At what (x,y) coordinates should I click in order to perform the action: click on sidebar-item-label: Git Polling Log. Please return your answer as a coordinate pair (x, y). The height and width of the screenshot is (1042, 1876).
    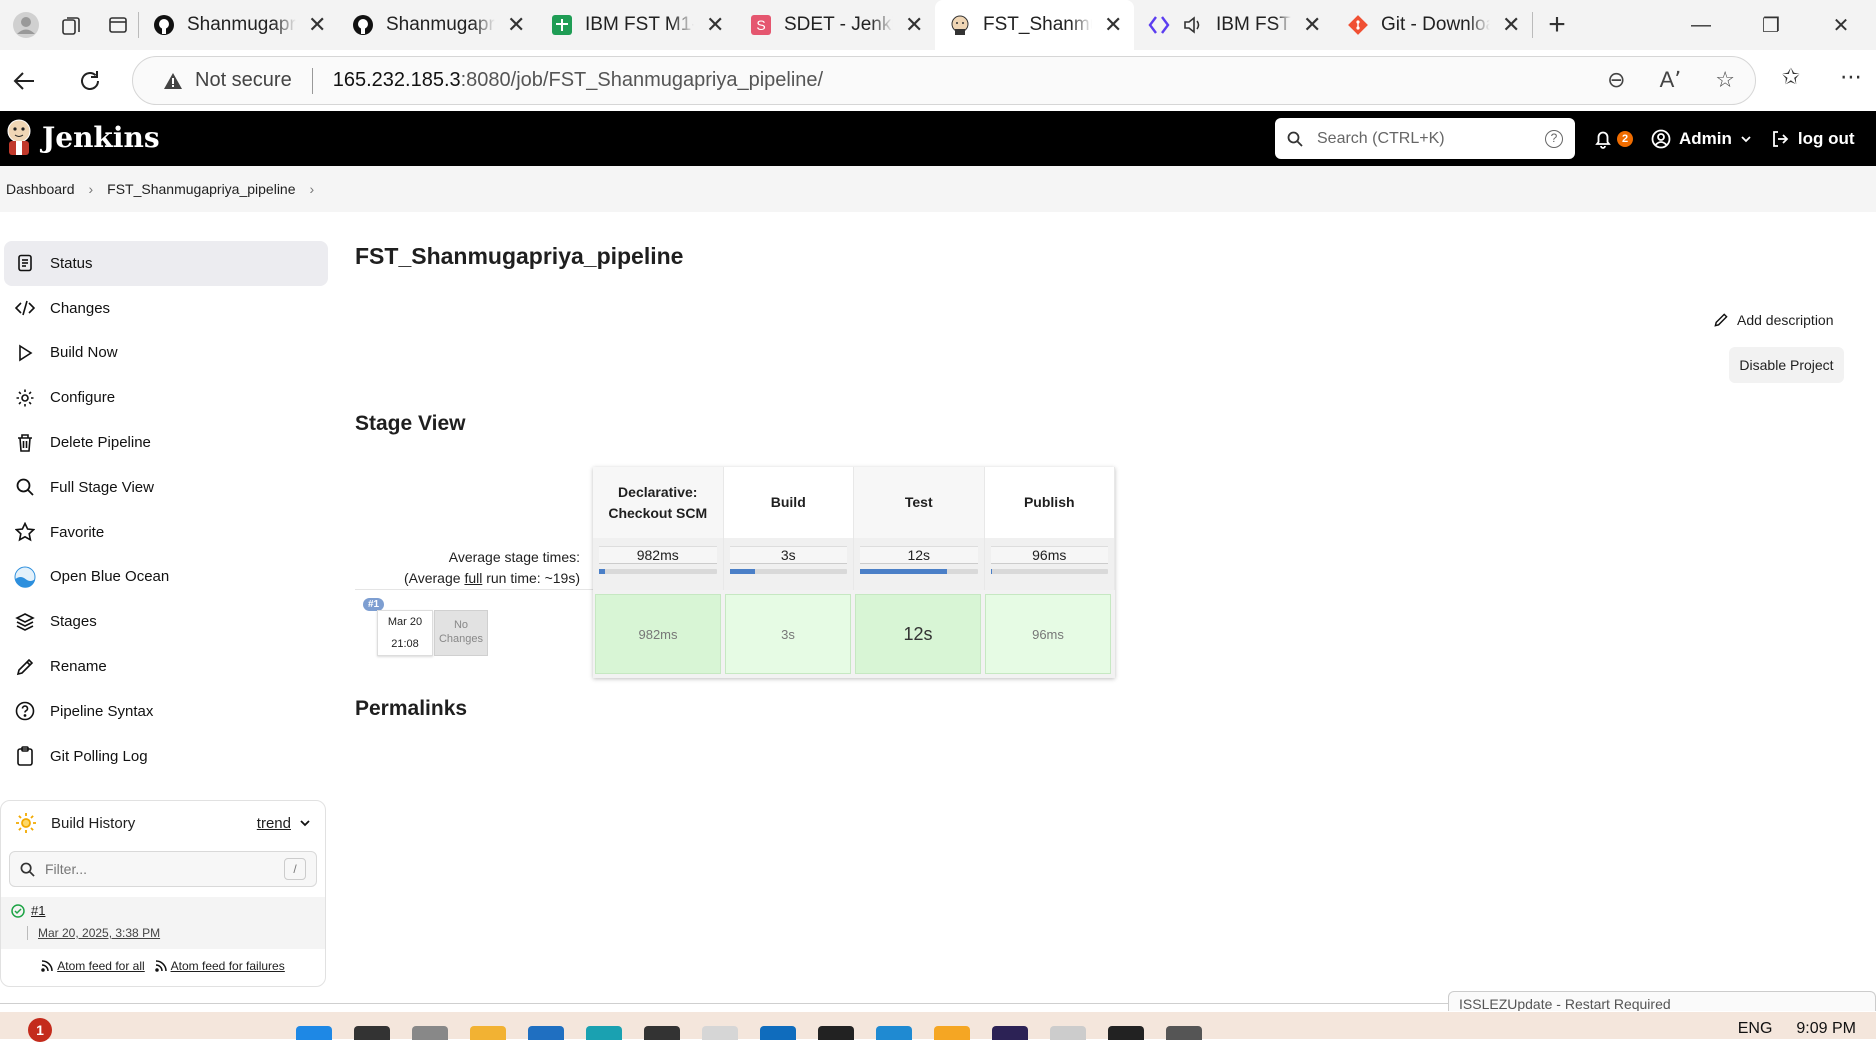
    Looking at the image, I should click on (99, 756).